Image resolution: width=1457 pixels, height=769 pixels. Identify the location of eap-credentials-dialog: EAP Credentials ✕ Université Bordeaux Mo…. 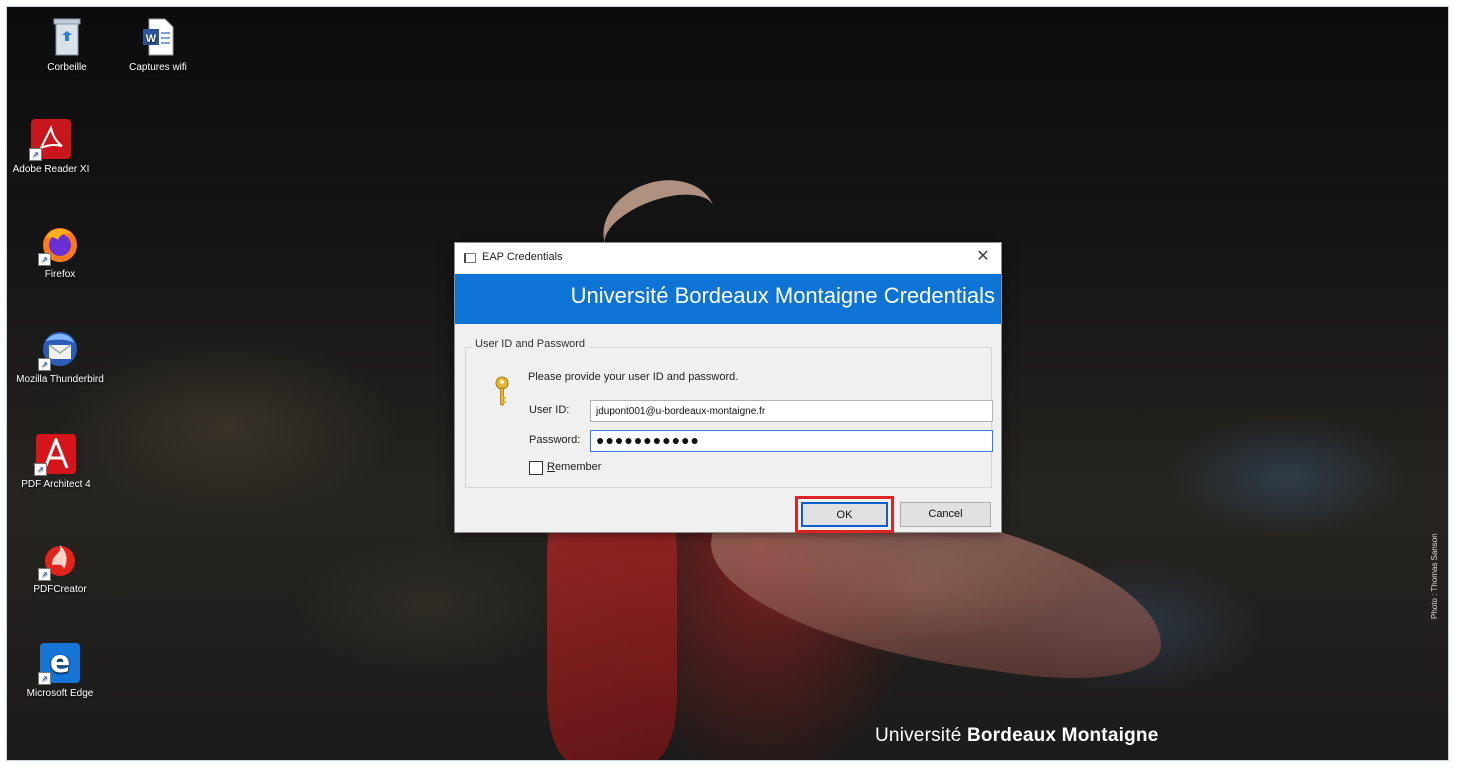
(728, 387).